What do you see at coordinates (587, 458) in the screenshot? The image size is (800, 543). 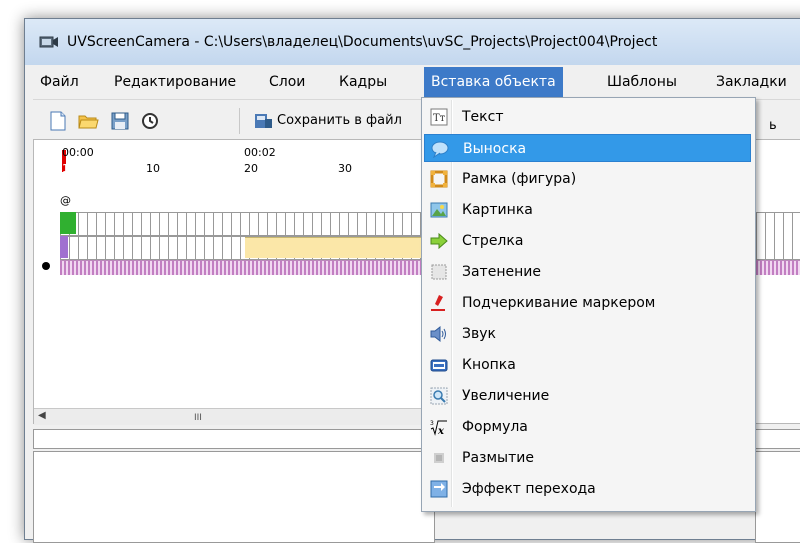 I see `menu-item-blur: Размытие` at bounding box center [587, 458].